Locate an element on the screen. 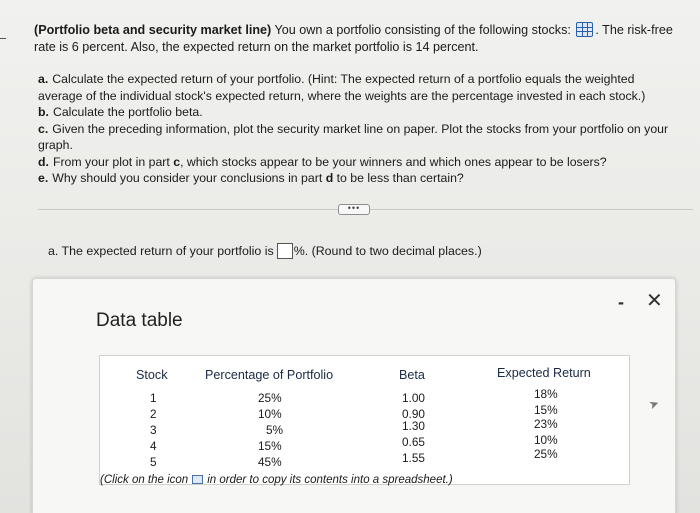 The image size is (700, 513). dialog-title: Data table is located at coordinates (139, 320).